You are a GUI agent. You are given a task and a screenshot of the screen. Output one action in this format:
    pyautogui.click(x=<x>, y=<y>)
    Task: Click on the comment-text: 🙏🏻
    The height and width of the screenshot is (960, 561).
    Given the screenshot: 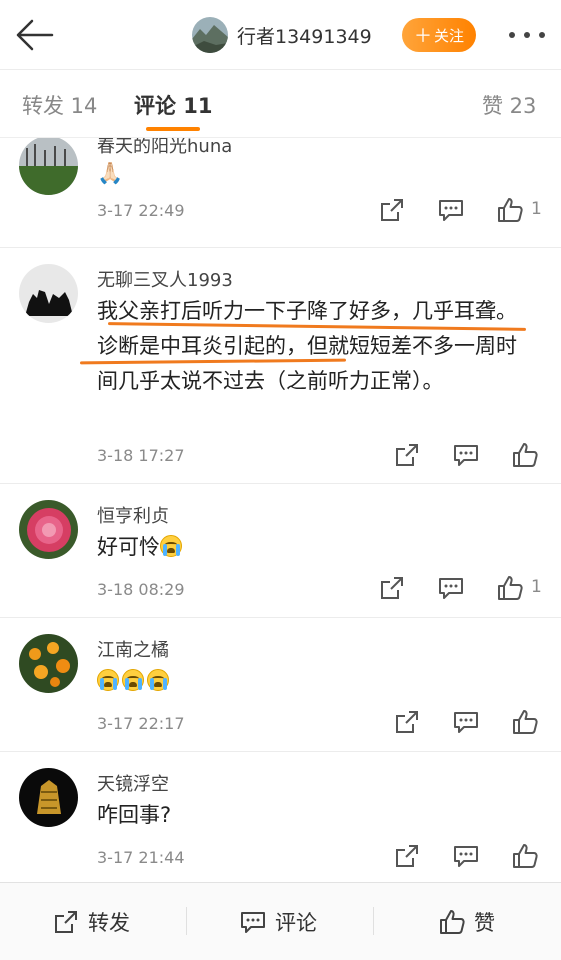 What is the action you would take?
    pyautogui.click(x=110, y=173)
    